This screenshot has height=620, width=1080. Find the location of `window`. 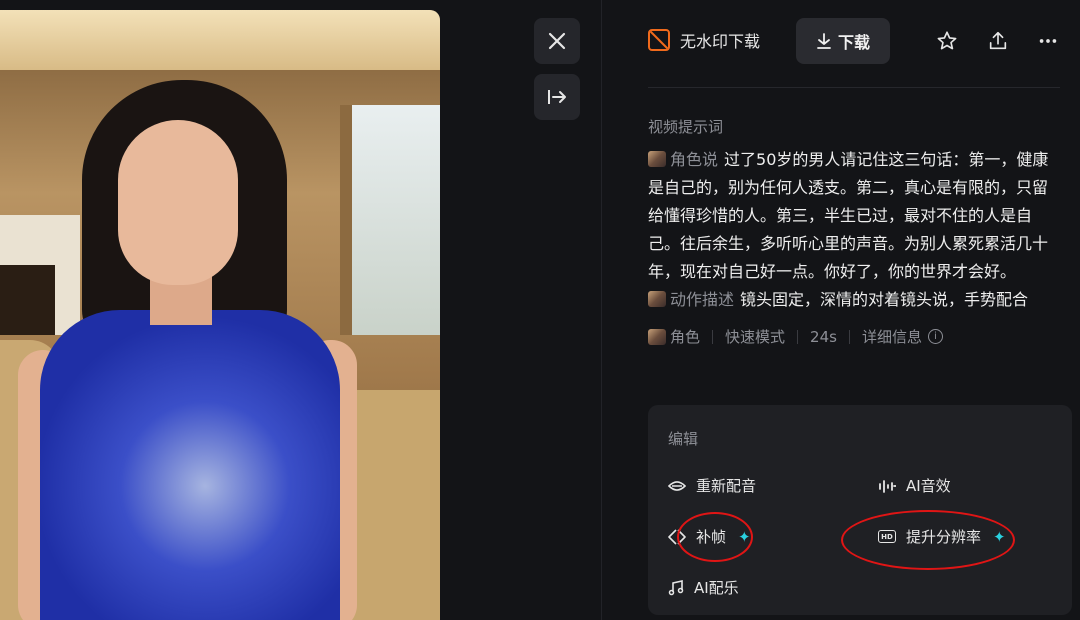

window is located at coordinates (390, 220).